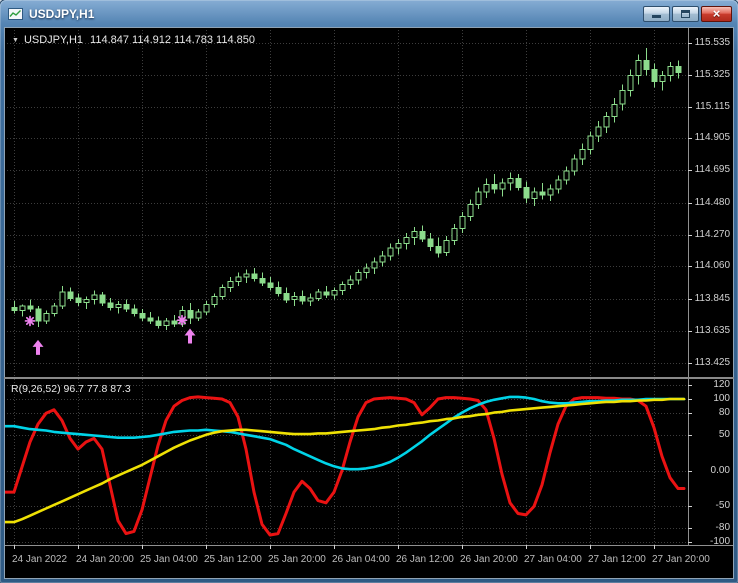  I want to click on close-icon: ×, so click(716, 13).